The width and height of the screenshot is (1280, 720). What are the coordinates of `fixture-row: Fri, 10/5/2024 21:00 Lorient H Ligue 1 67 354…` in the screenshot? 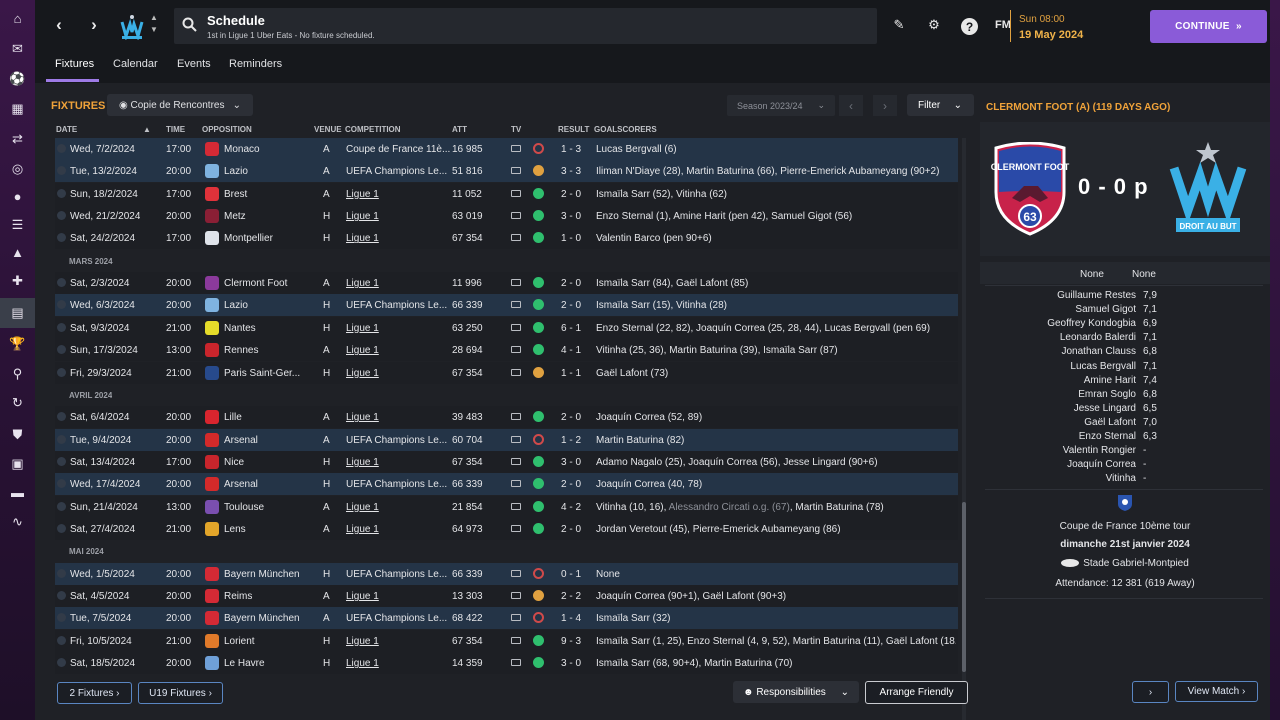 It's located at (506, 640).